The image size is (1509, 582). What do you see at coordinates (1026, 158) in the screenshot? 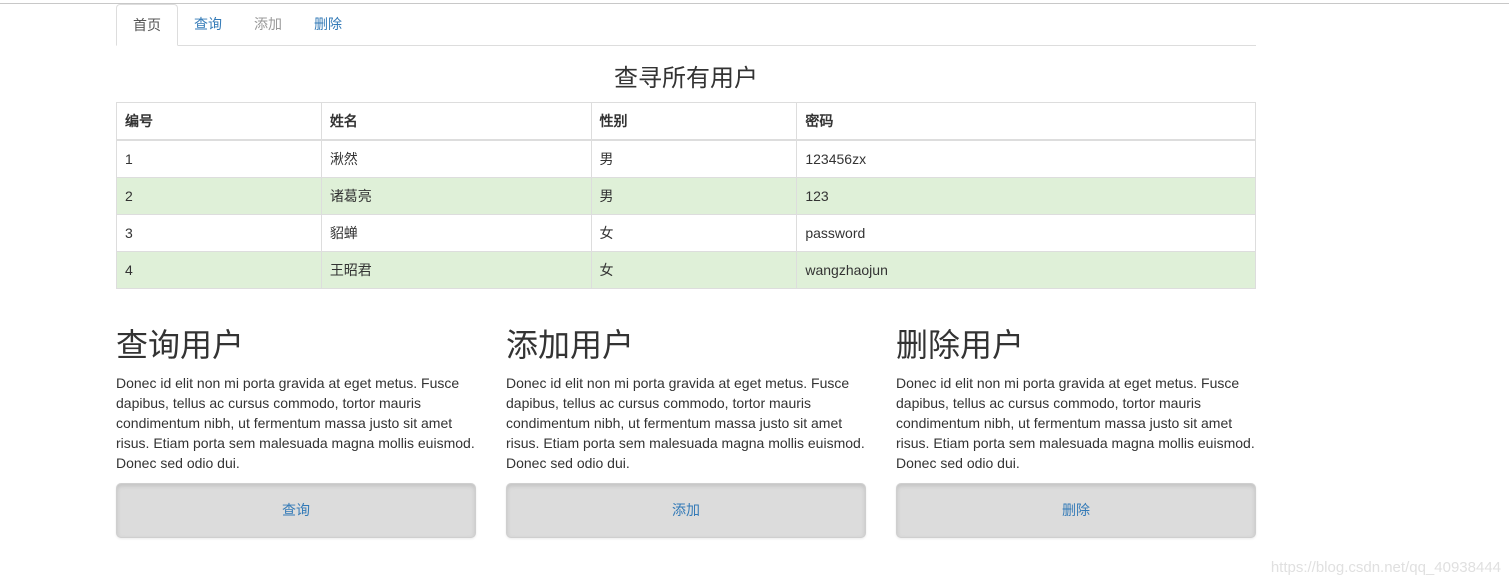
I see `cell-password: 123456zx` at bounding box center [1026, 158].